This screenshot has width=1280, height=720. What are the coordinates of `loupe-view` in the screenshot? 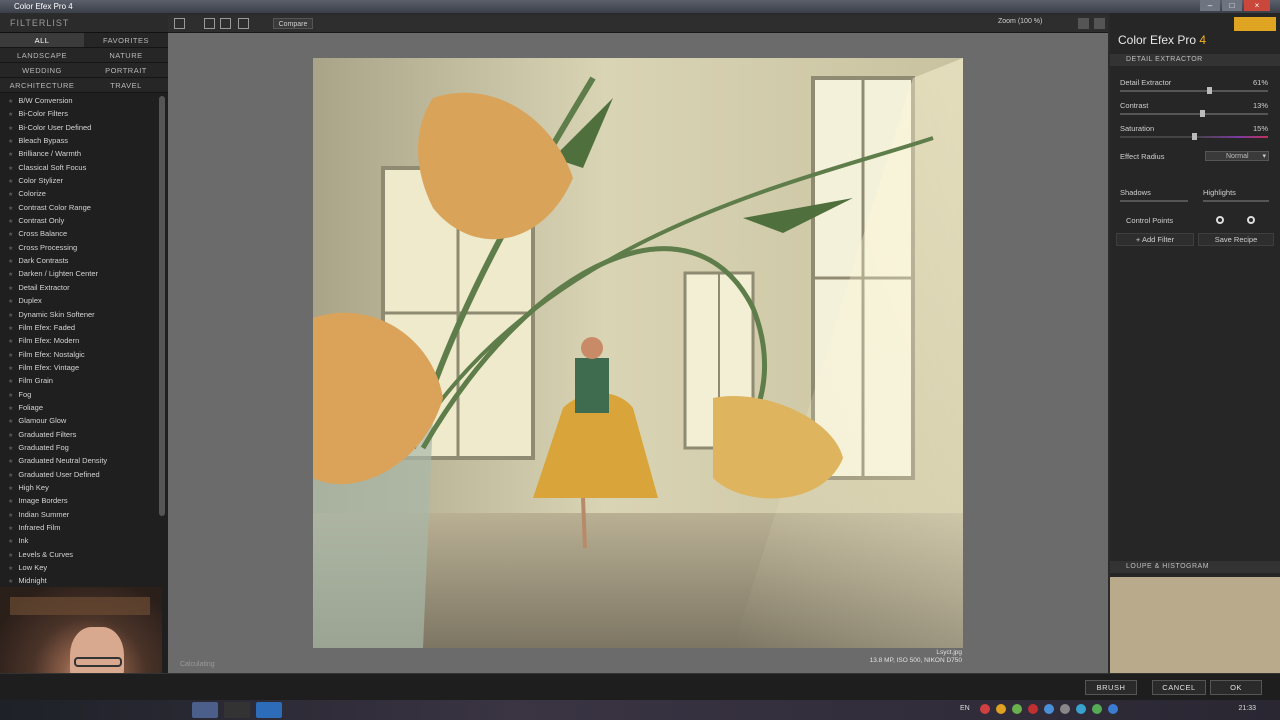 It's located at (1195, 625).